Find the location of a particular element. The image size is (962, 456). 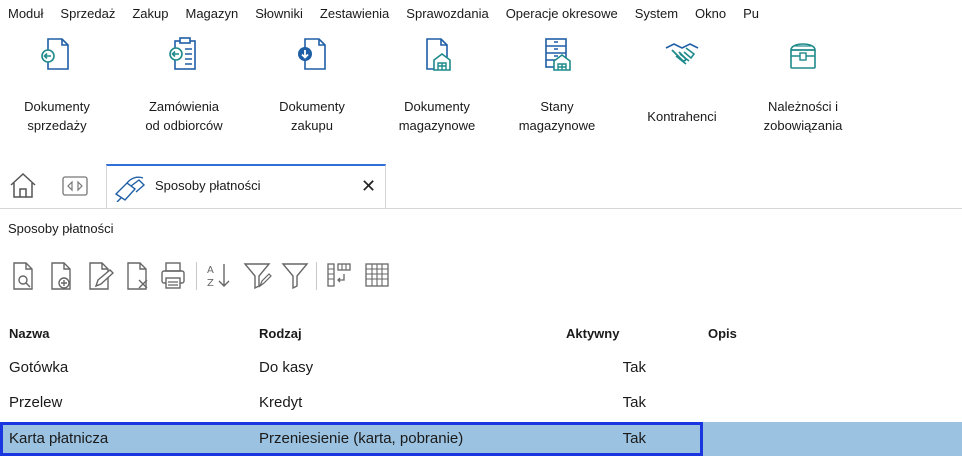

home-icon is located at coordinates (23, 185).